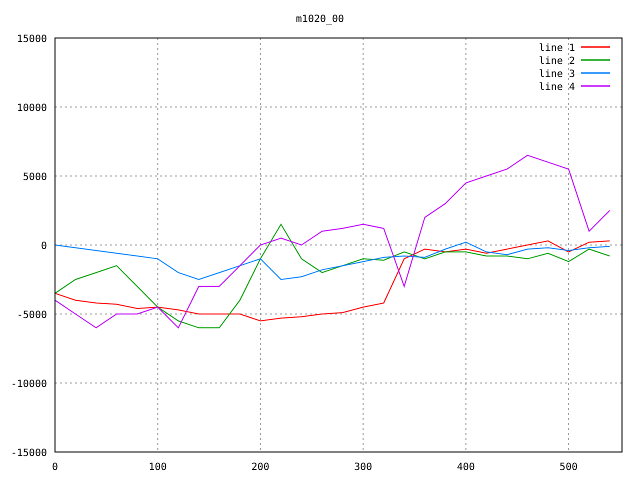 Image resolution: width=640 pixels, height=480 pixels. I want to click on tick-label: -10000, so click(28, 384).